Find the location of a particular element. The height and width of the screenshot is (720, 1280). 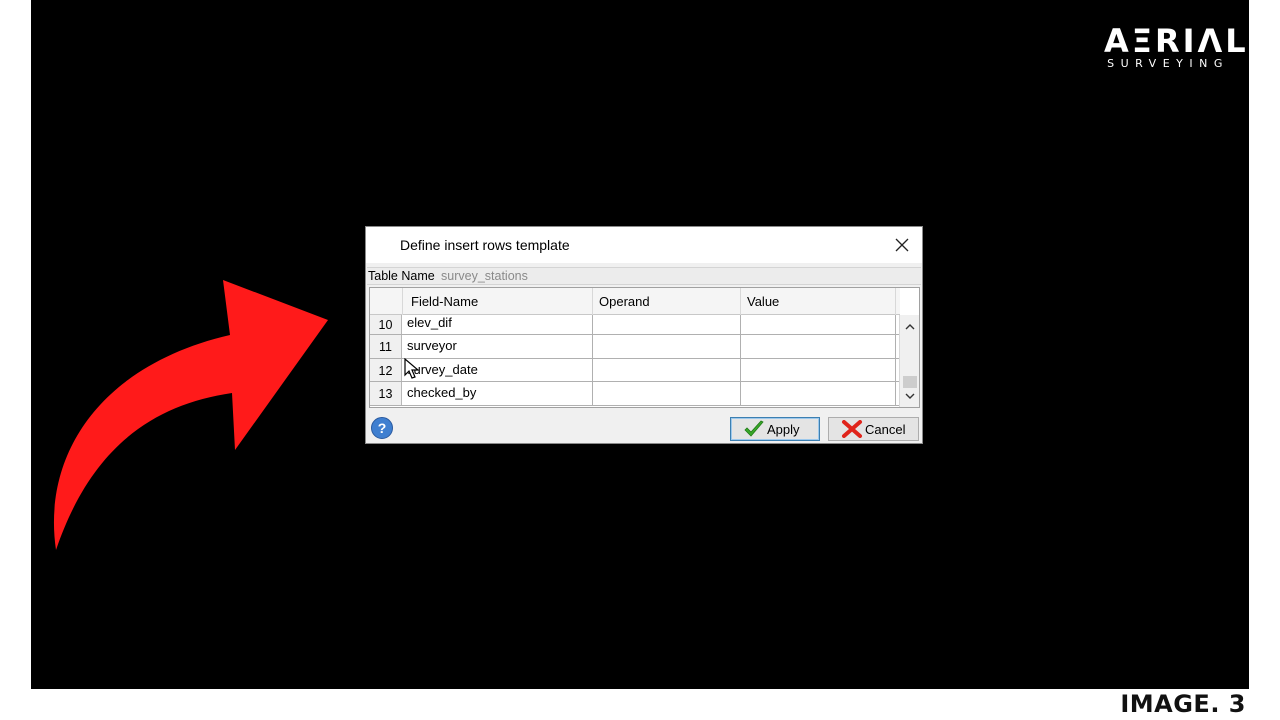

table-name-label: Table Name is located at coordinates (401, 276).